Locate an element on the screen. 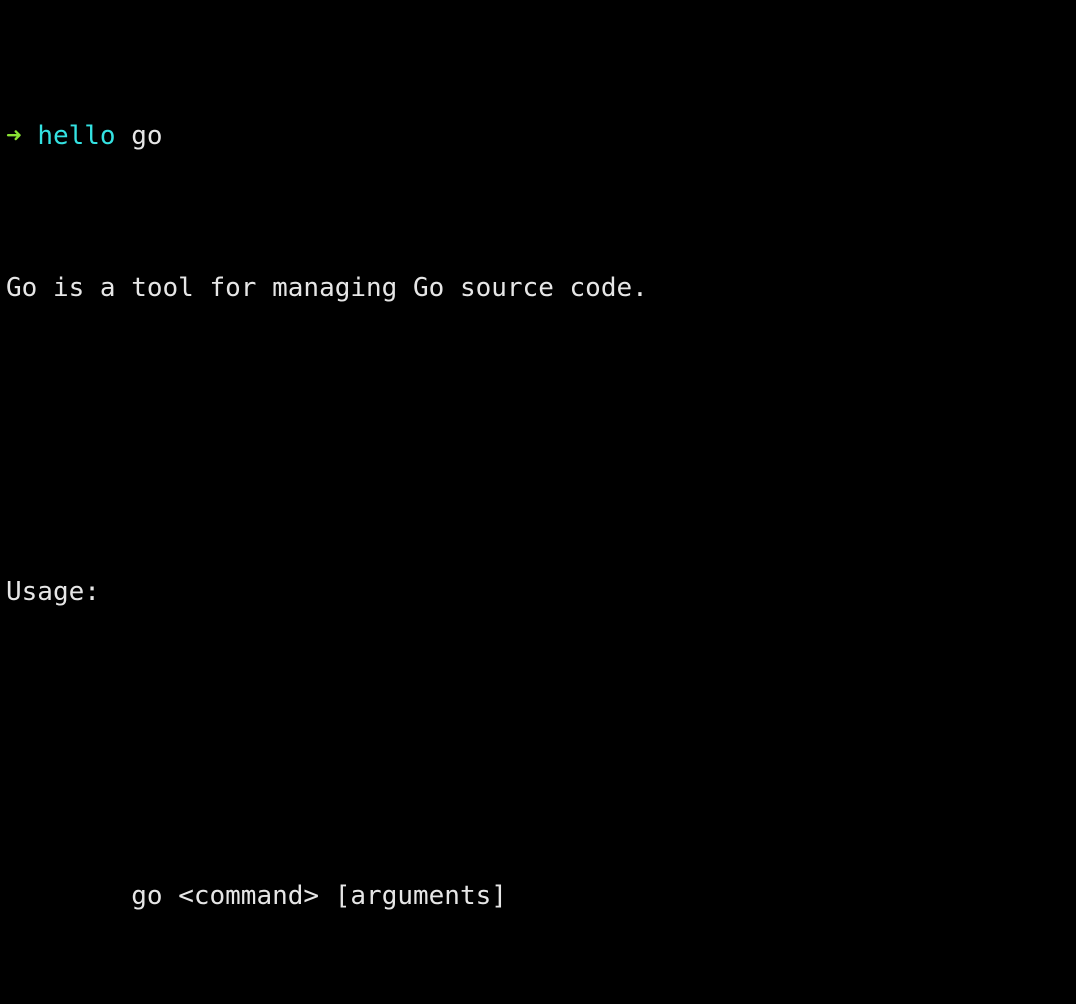  usage-line: go <command> [arguments] is located at coordinates (541, 896).